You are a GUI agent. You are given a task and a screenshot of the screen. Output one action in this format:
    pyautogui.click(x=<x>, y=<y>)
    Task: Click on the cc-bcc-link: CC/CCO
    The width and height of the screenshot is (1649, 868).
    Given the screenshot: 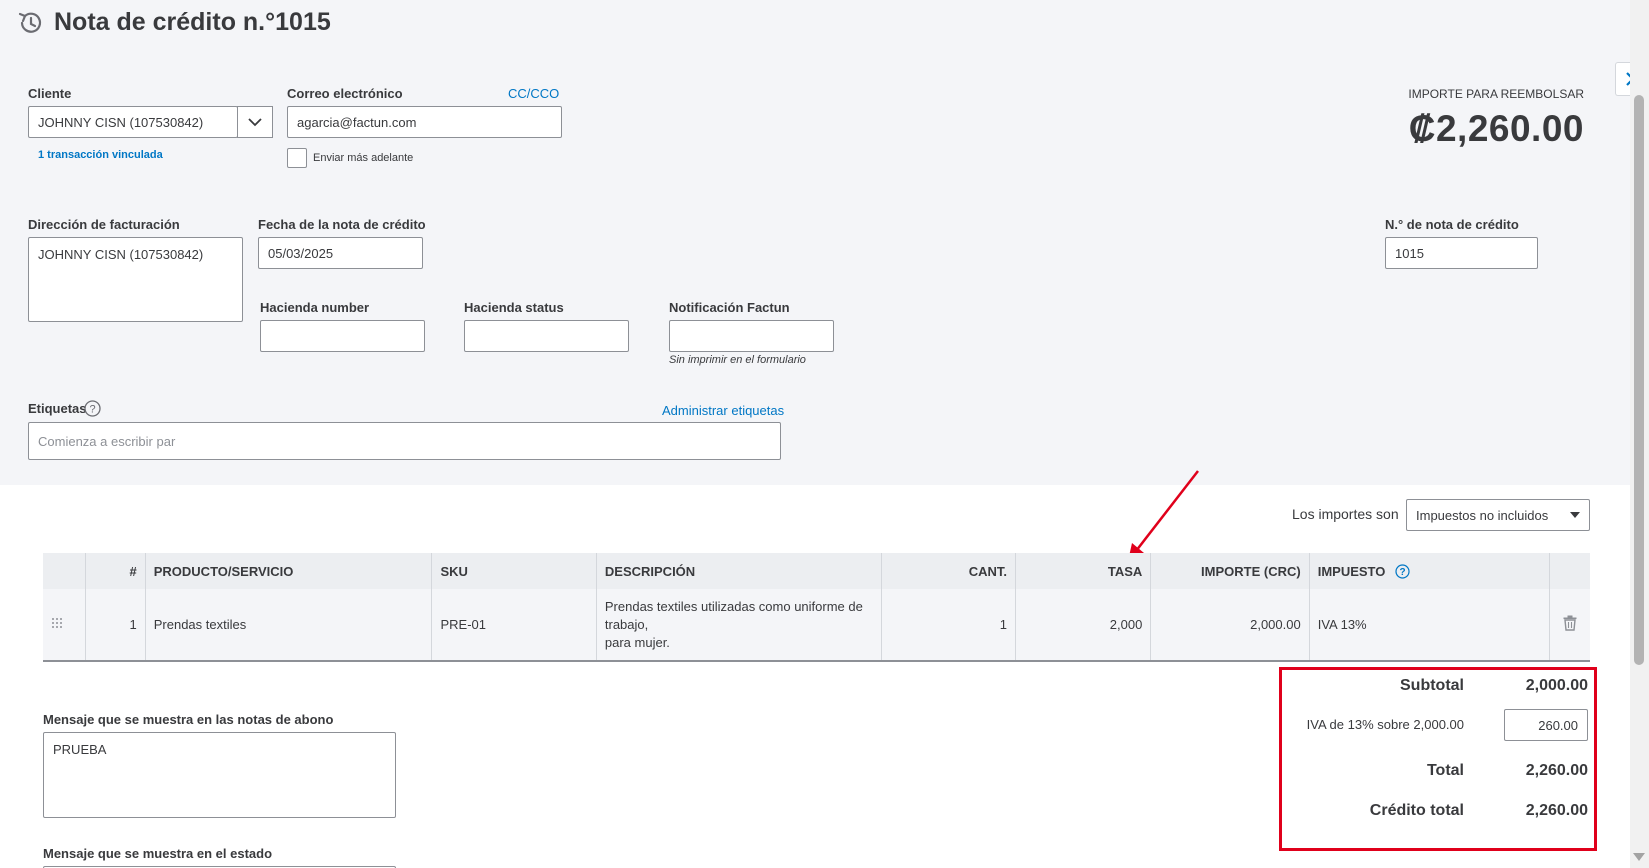 What is the action you would take?
    pyautogui.click(x=533, y=93)
    